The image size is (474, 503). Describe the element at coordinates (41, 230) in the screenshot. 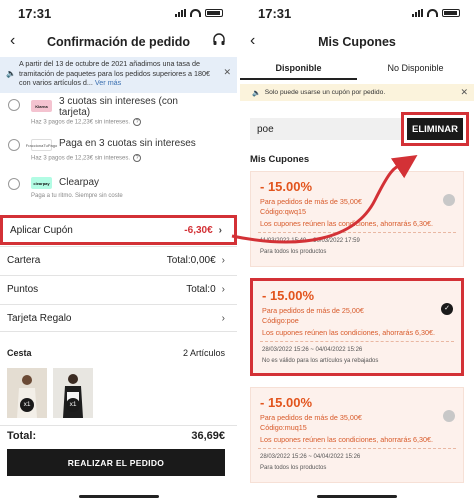

I see `apply-coupon-label: Aplicar Cupón` at that location.